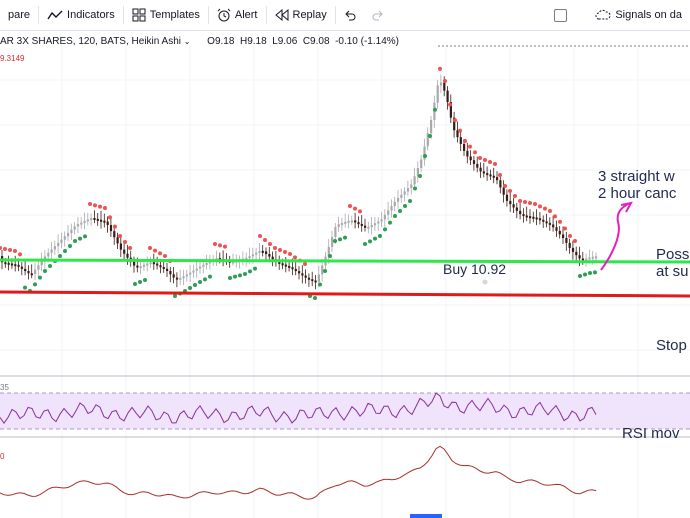 The width and height of the screenshot is (690, 518). What do you see at coordinates (637, 185) in the screenshot?
I see `note-text: 3 straight w 2 hour canc` at bounding box center [637, 185].